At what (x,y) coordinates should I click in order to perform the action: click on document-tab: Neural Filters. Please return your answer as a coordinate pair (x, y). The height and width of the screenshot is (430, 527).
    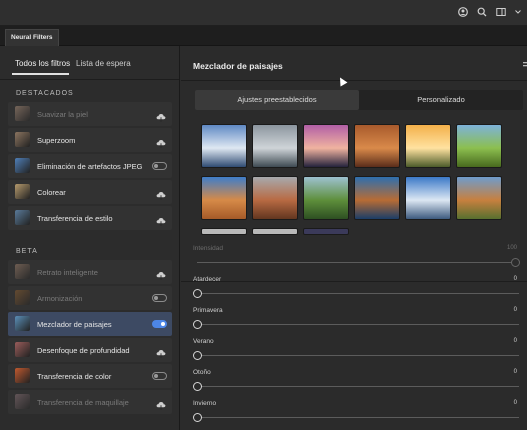
    Looking at the image, I should click on (32, 37).